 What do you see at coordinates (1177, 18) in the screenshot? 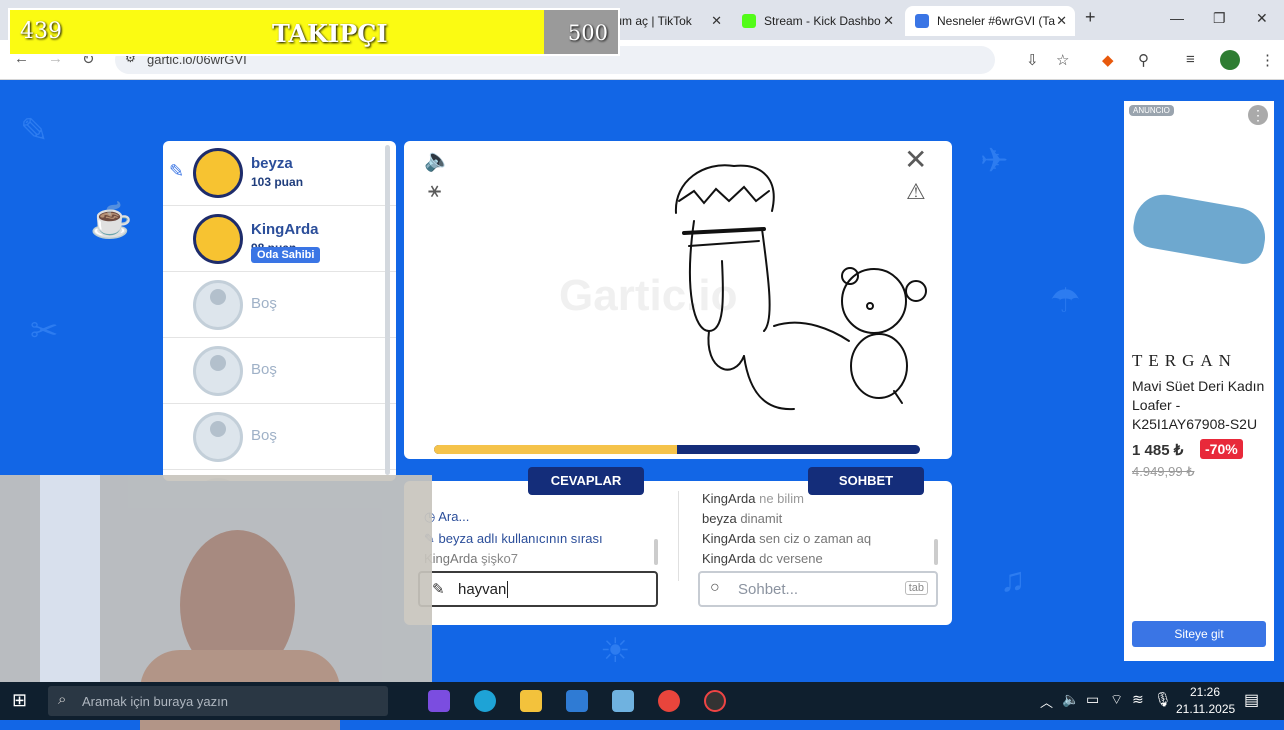
I see `minimize-icon: —` at bounding box center [1177, 18].